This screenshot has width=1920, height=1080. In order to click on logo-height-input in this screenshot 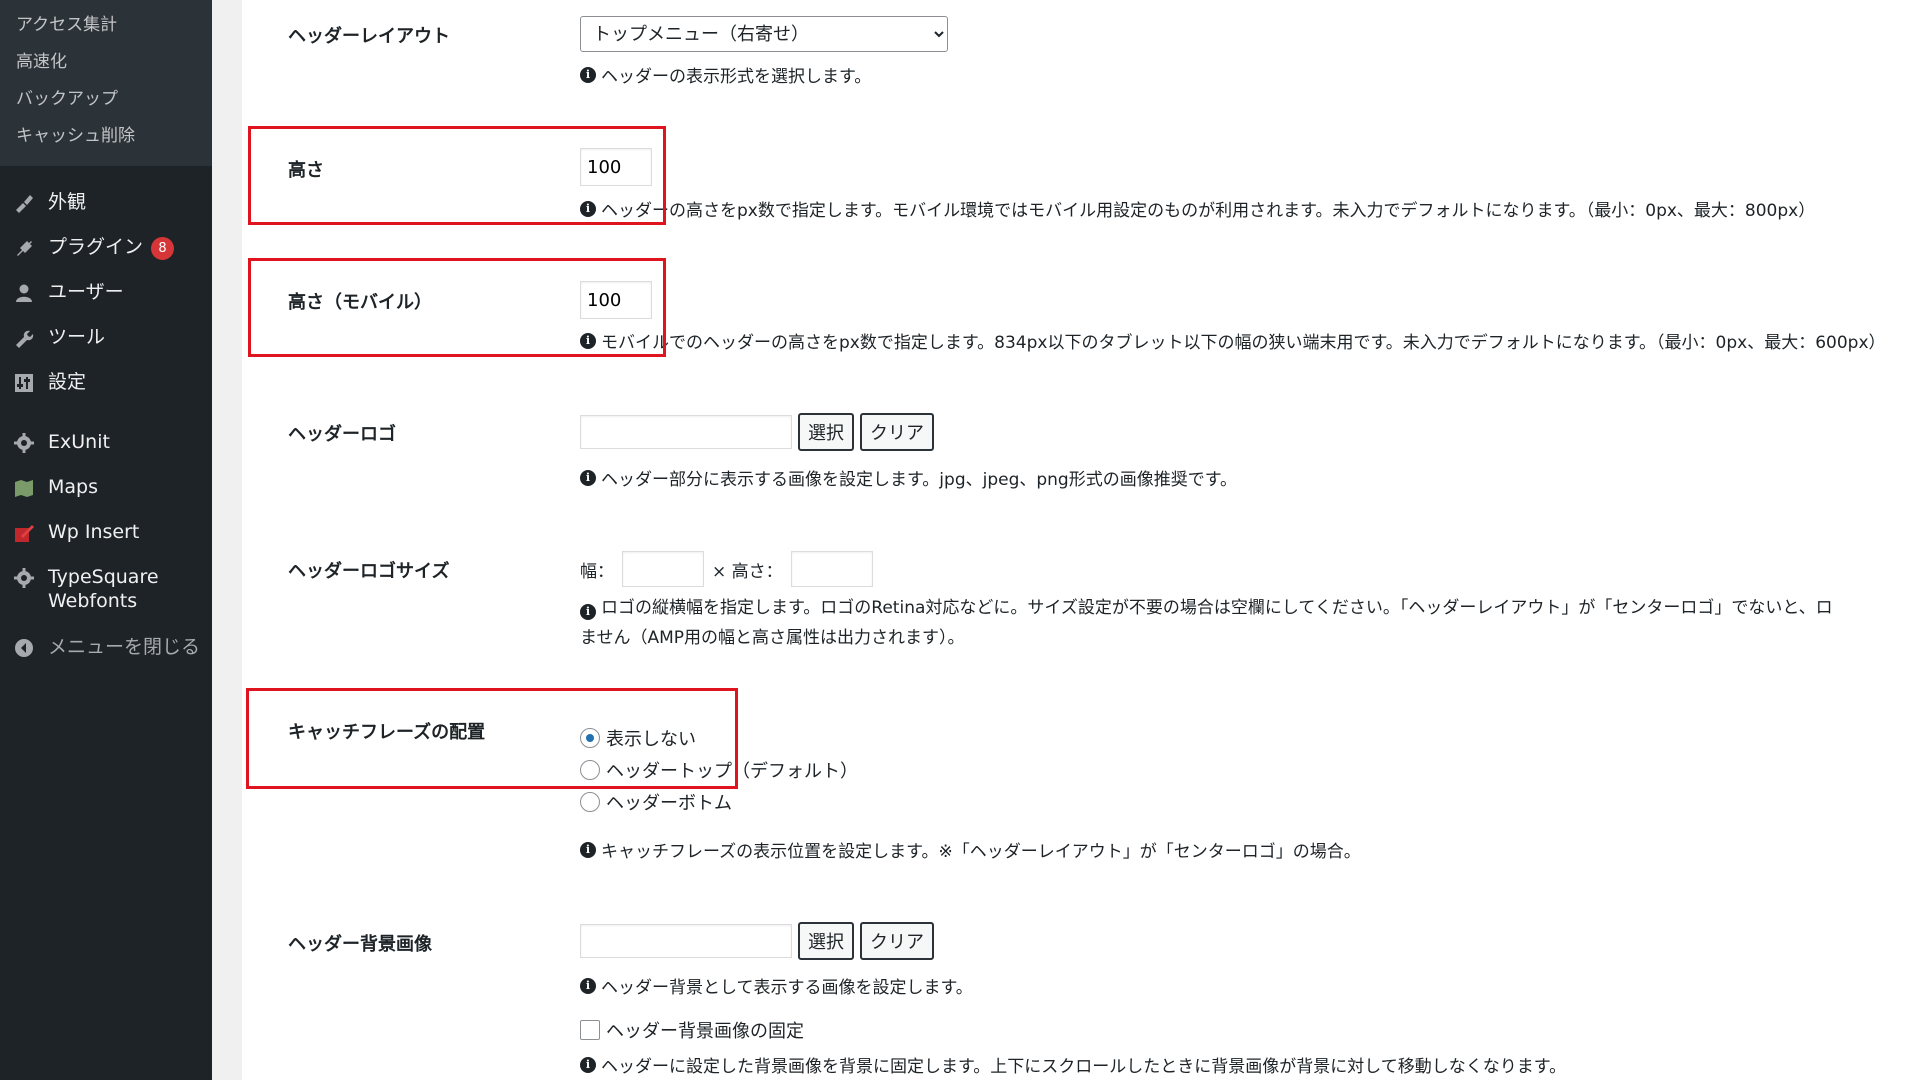, I will do `click(831, 569)`.